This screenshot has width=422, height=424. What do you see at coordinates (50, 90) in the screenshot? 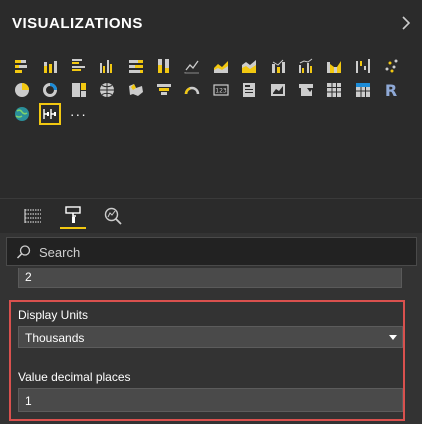
I see `donut-chart-icon` at bounding box center [50, 90].